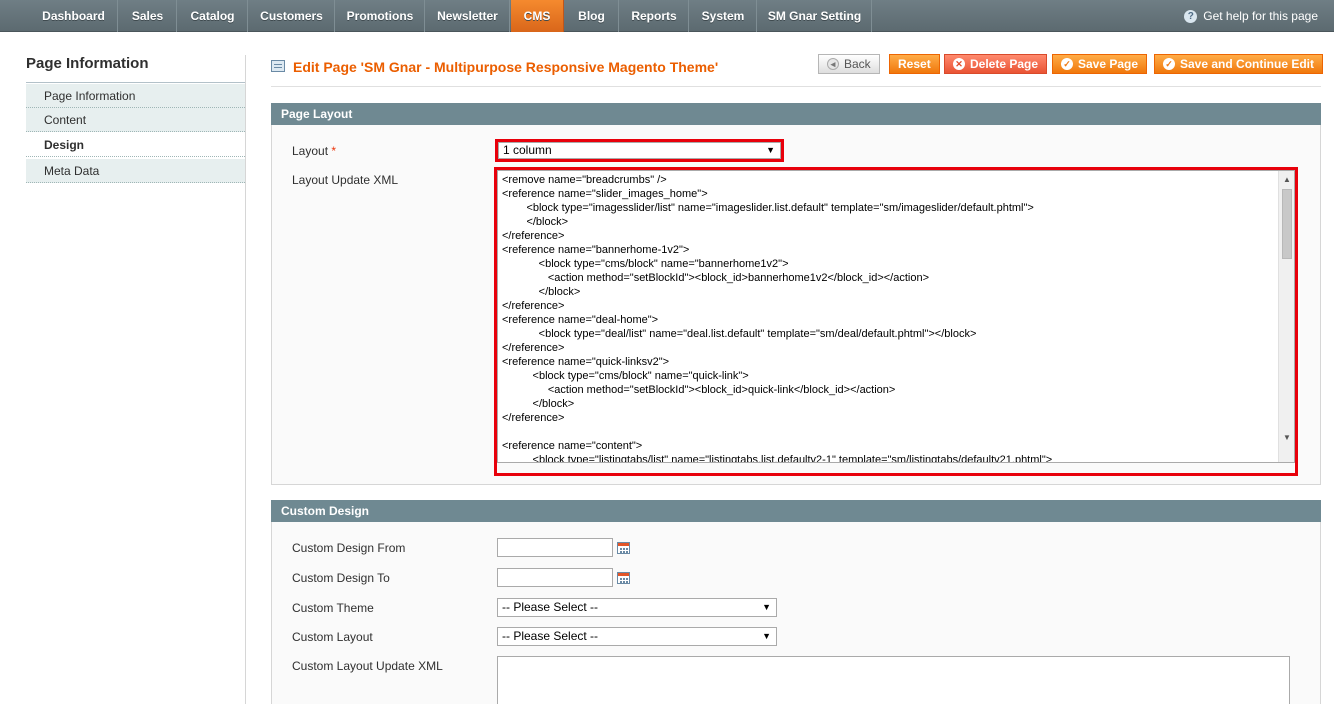 This screenshot has width=1334, height=704. Describe the element at coordinates (796, 86) in the screenshot. I see `header-divider` at that location.